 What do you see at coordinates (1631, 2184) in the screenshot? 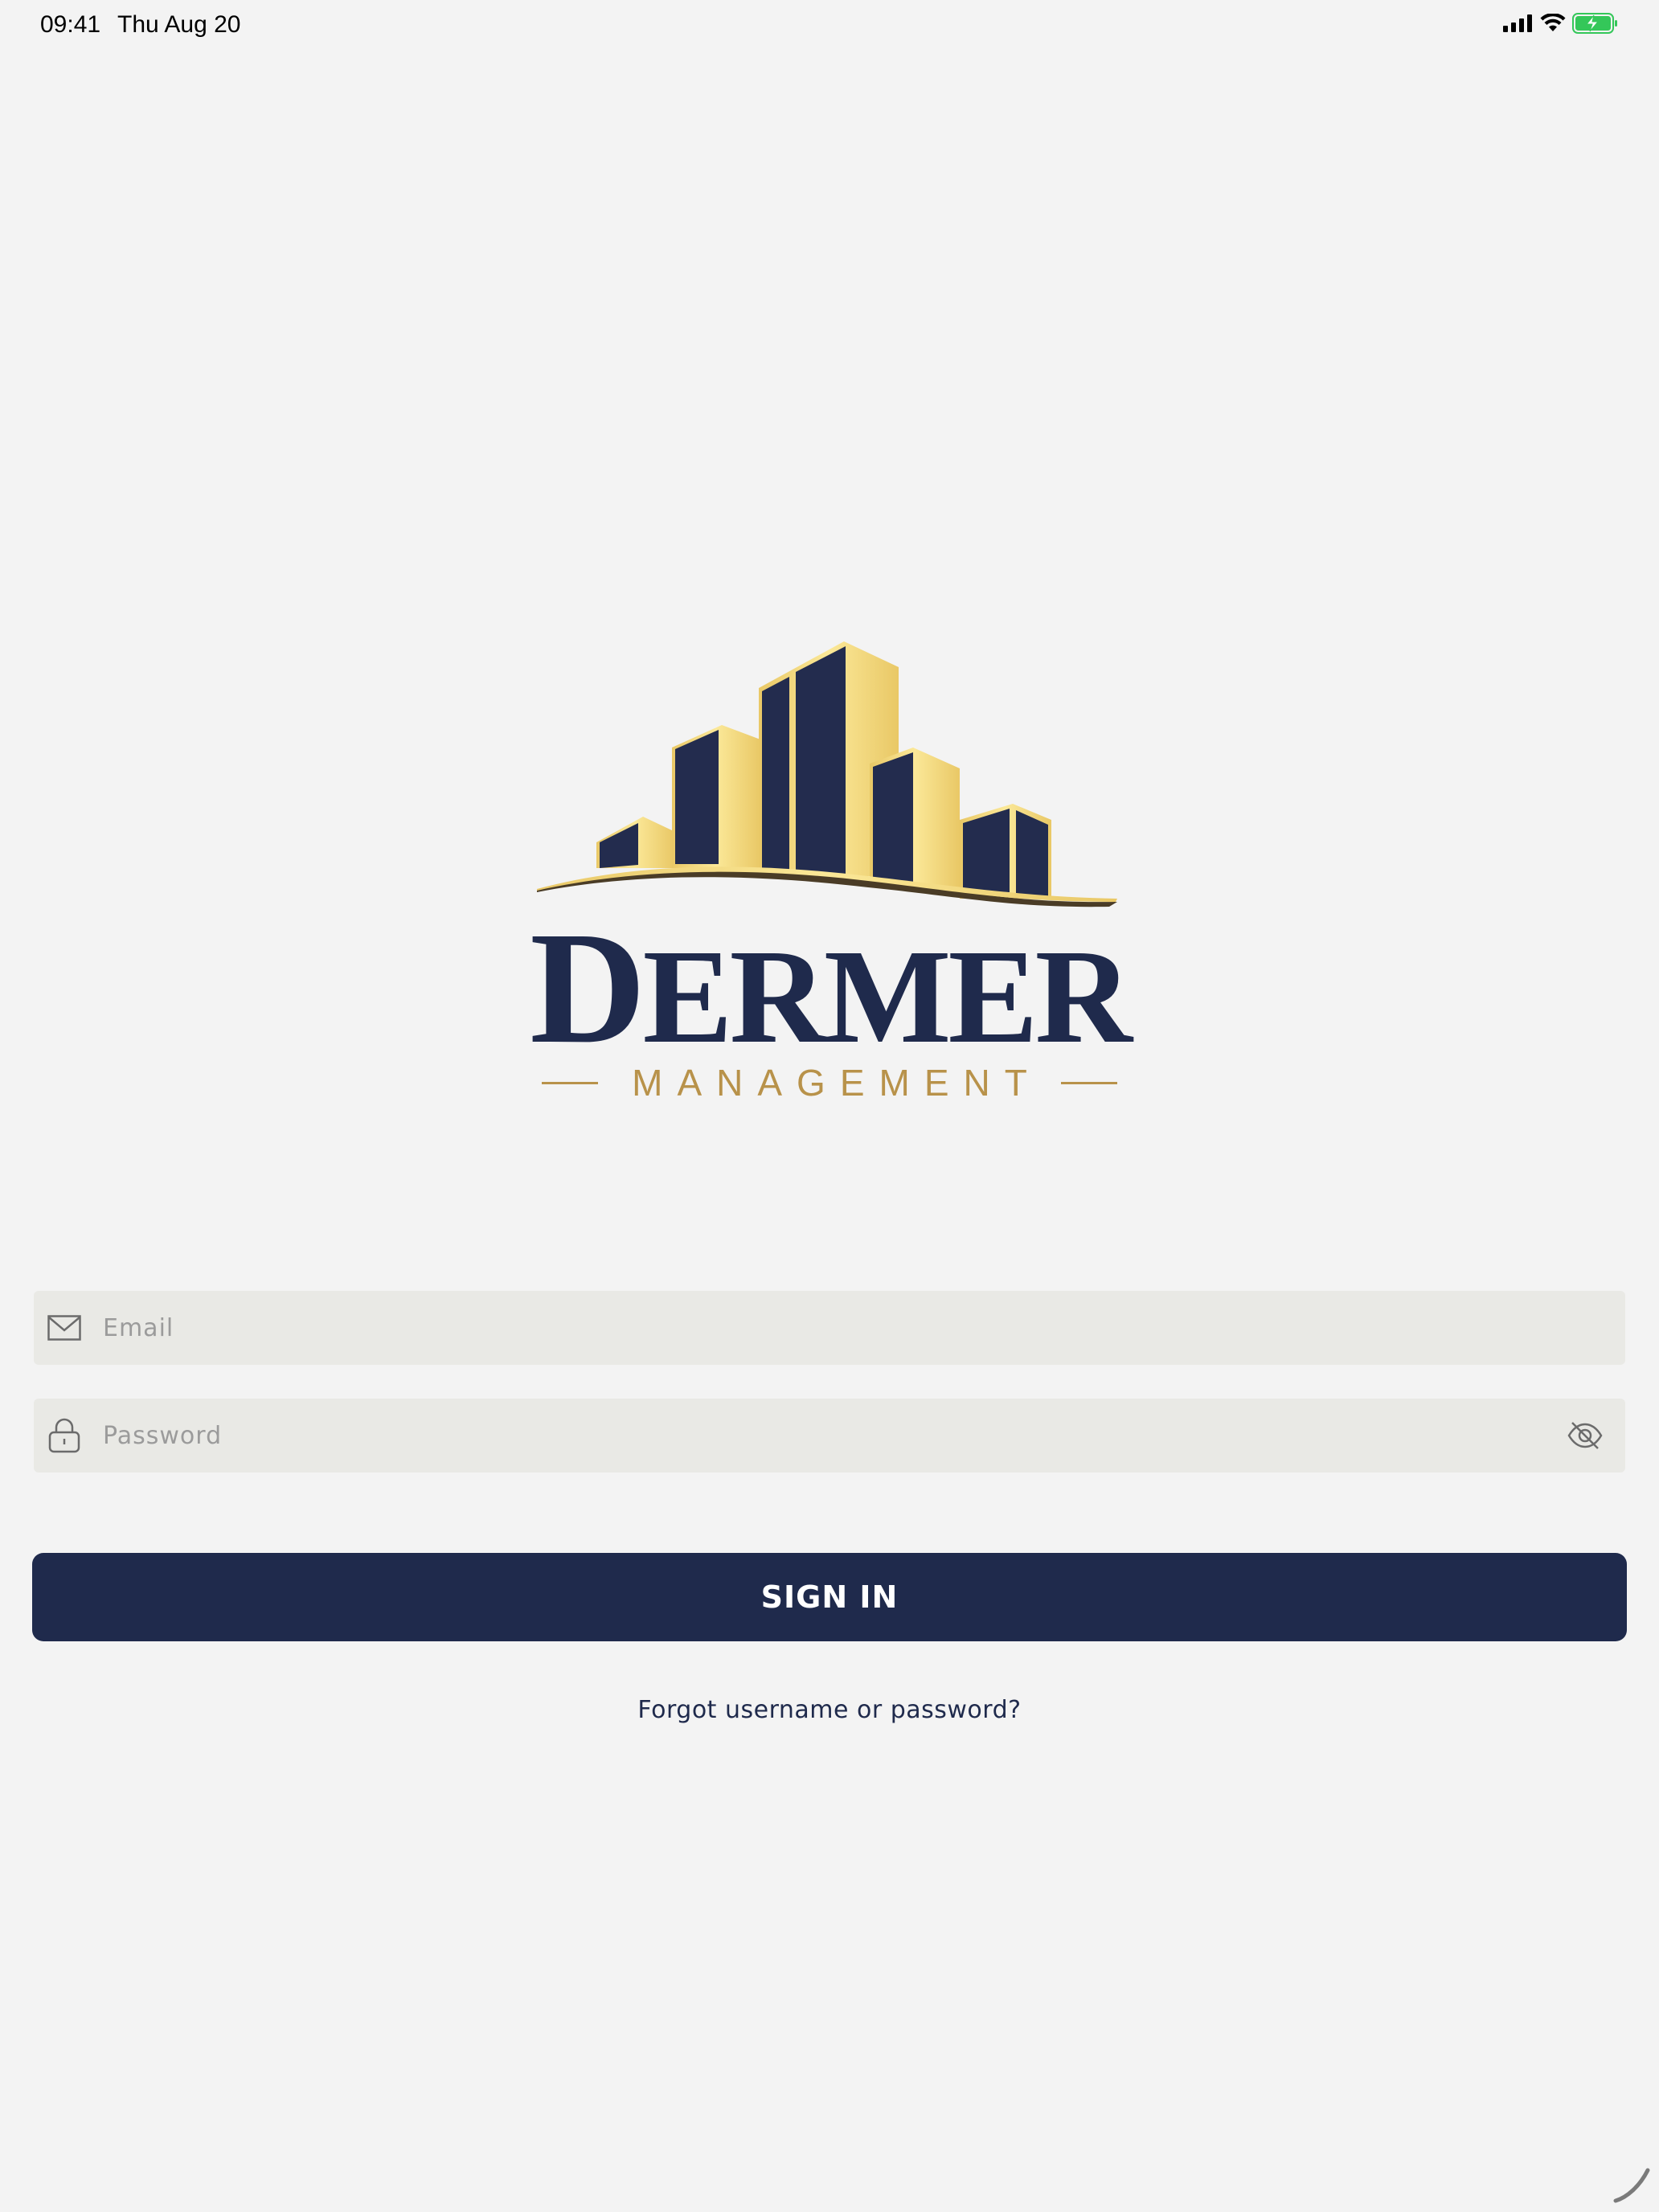
I see `corner-handle-icon` at bounding box center [1631, 2184].